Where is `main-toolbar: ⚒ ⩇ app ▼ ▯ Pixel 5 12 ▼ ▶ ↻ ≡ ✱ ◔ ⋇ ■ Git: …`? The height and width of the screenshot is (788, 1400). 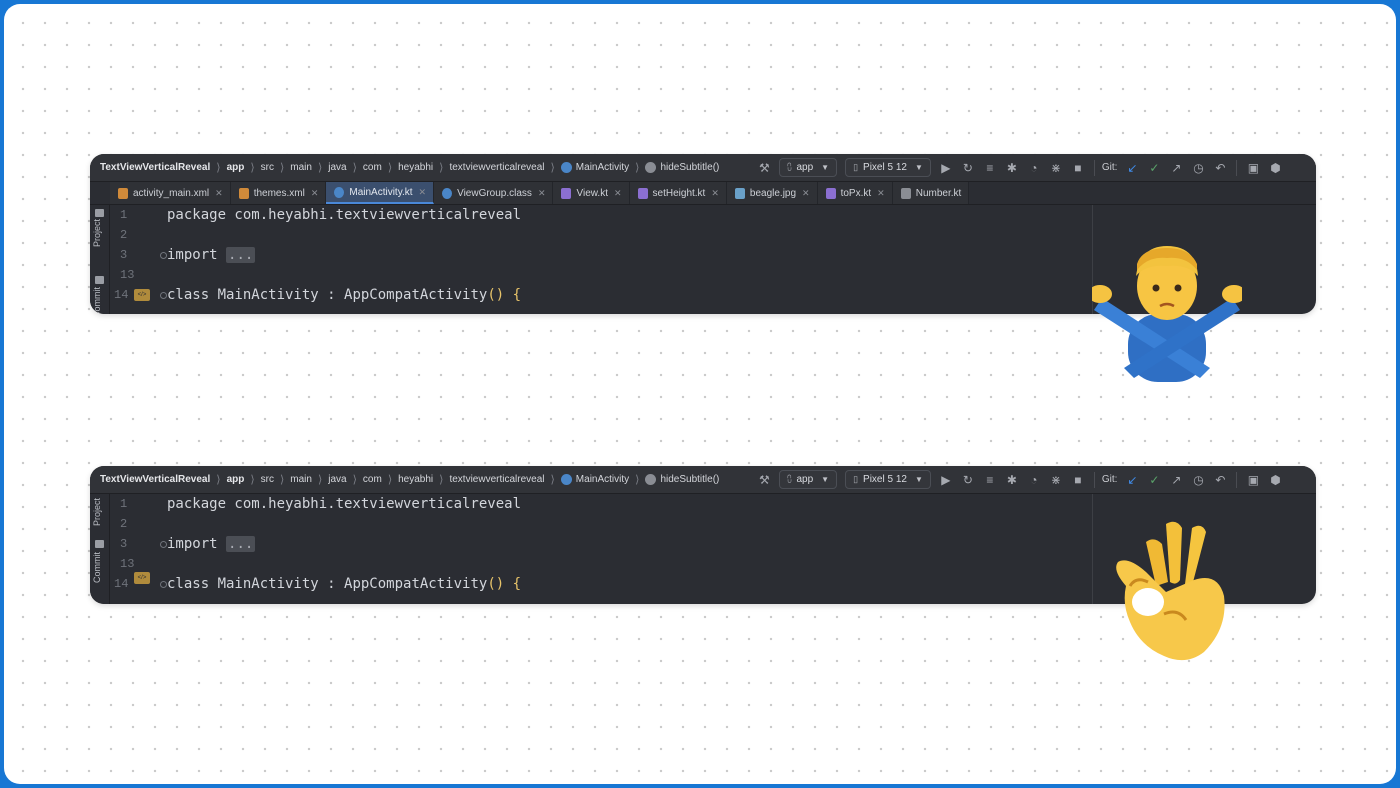
main-toolbar: ⚒ ⩇ app ▼ ▯ Pixel 5 12 ▼ ▶ ↻ ≡ ✱ ◔ ⋇ ■ Git: … is located at coordinates (1019, 167).